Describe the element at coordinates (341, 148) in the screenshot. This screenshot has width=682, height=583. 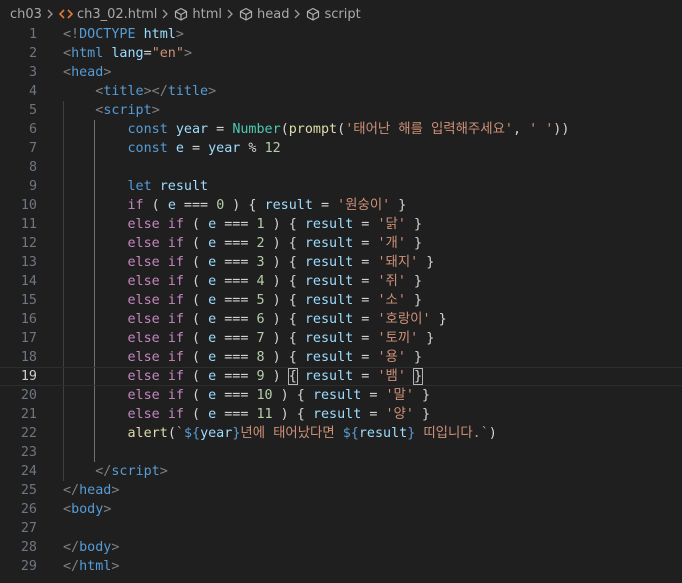
I see `code-line: 7 const e = year % 12` at that location.